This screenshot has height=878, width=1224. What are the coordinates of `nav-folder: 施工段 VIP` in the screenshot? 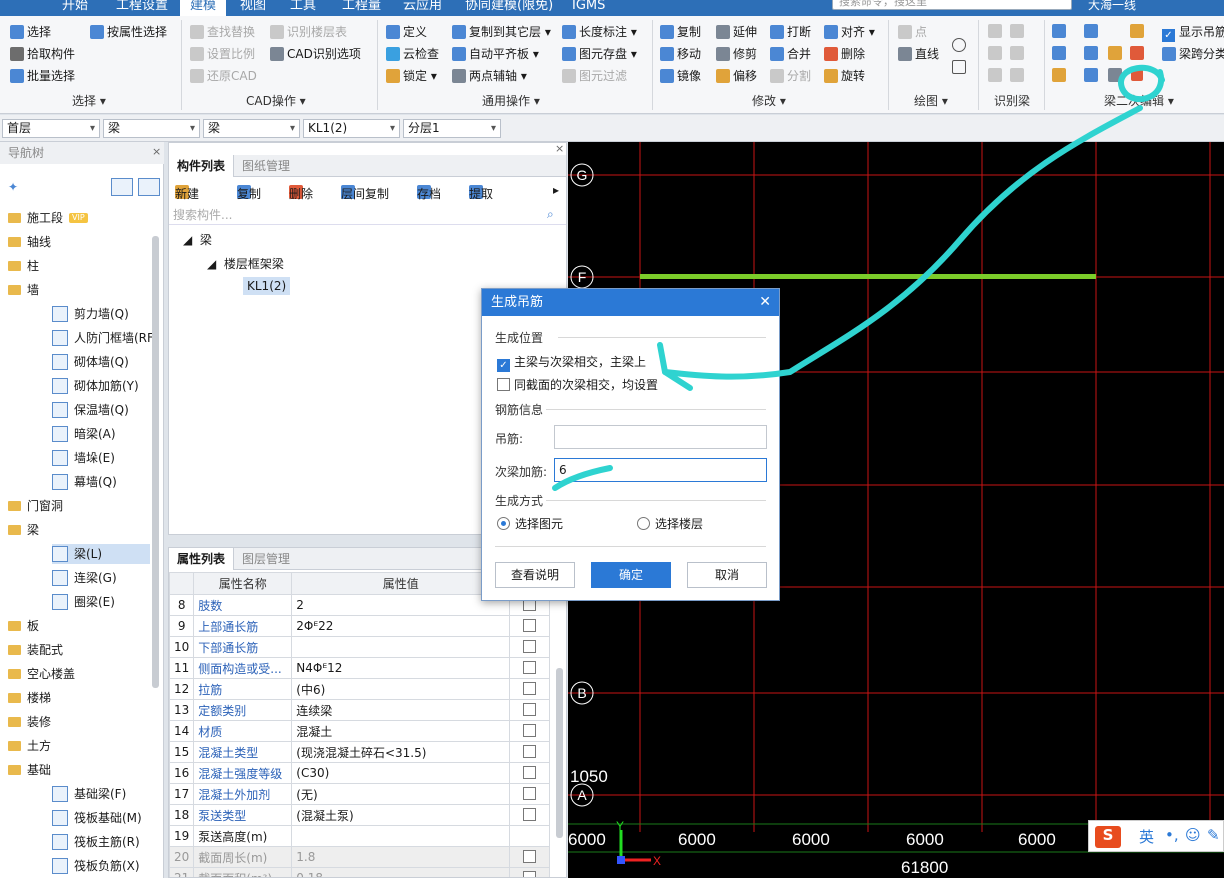 It's located at (48, 218).